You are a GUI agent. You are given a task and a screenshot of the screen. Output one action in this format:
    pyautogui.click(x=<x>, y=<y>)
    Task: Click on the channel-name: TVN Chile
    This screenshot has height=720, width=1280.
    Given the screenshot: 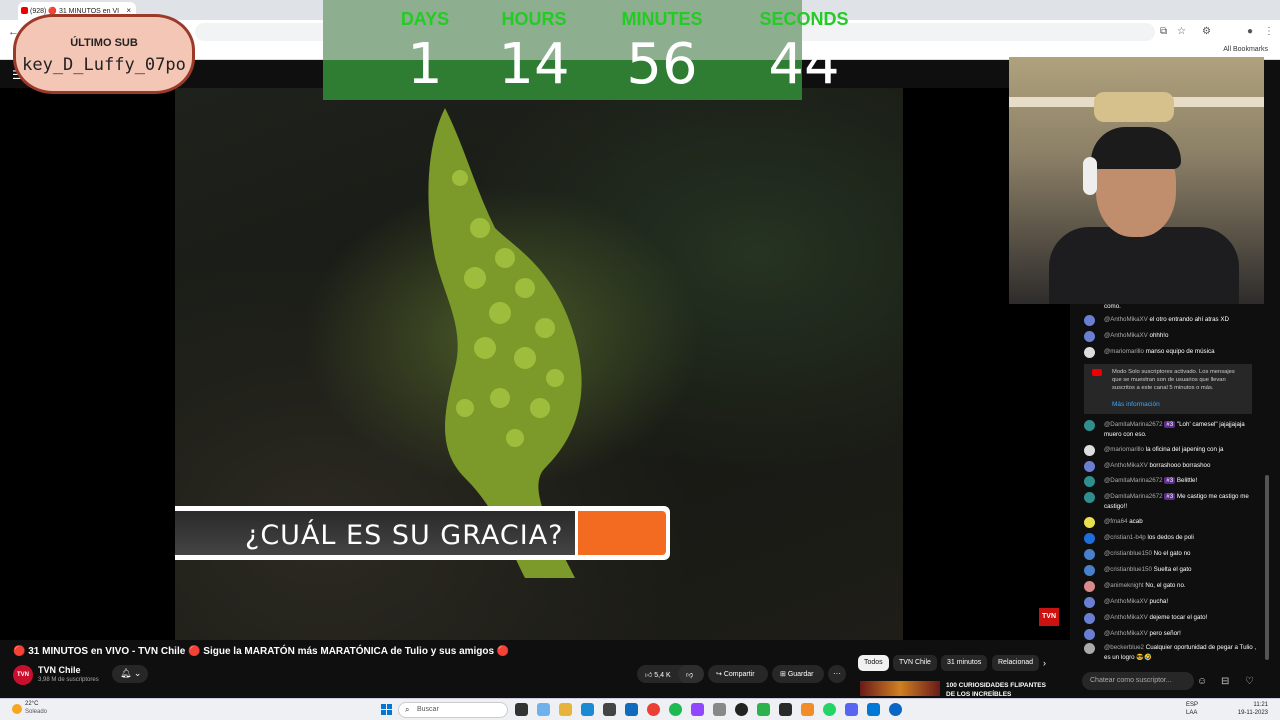 What is the action you would take?
    pyautogui.click(x=59, y=670)
    